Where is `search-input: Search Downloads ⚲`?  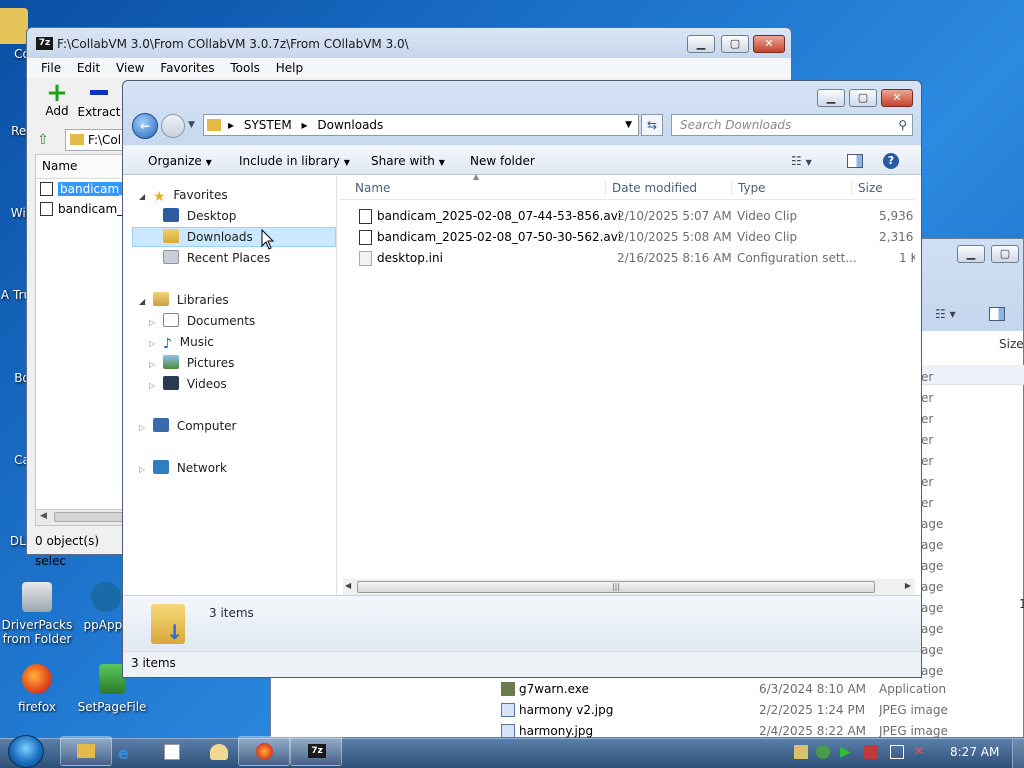 search-input: Search Downloads ⚲ is located at coordinates (792, 125).